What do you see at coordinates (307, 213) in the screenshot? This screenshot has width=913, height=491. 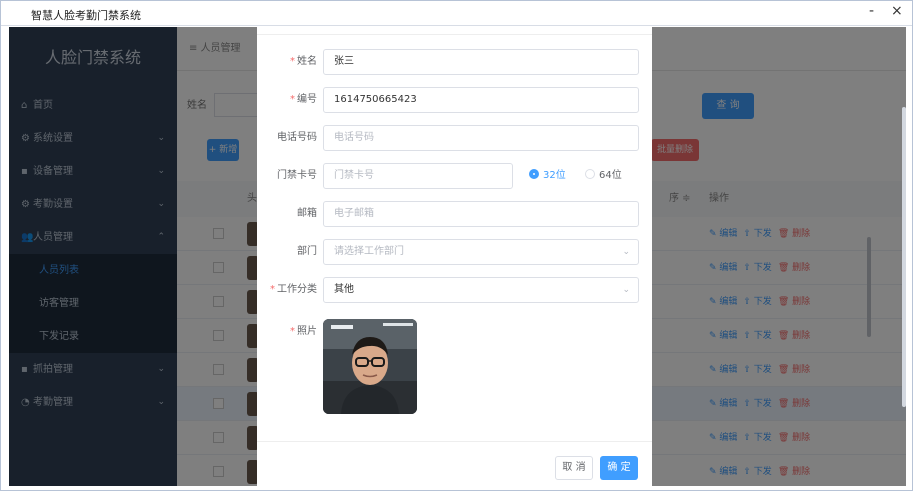 I see `email-label: 邮箱` at bounding box center [307, 213].